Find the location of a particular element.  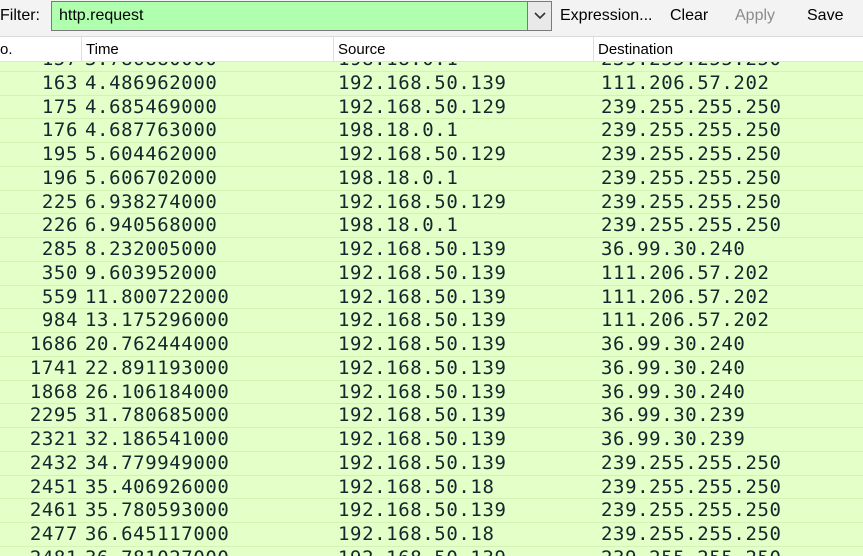

packet-time: 5.606702000 is located at coordinates (151, 177).